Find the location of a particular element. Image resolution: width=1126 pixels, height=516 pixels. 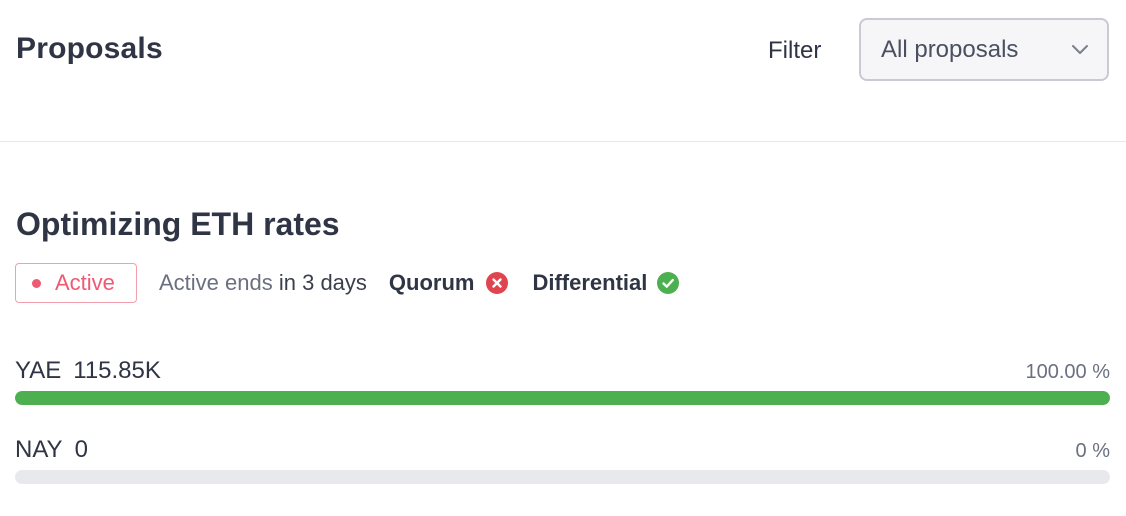

vote-row-yae: YAE 115.85K 100.00 % is located at coordinates (562, 381).